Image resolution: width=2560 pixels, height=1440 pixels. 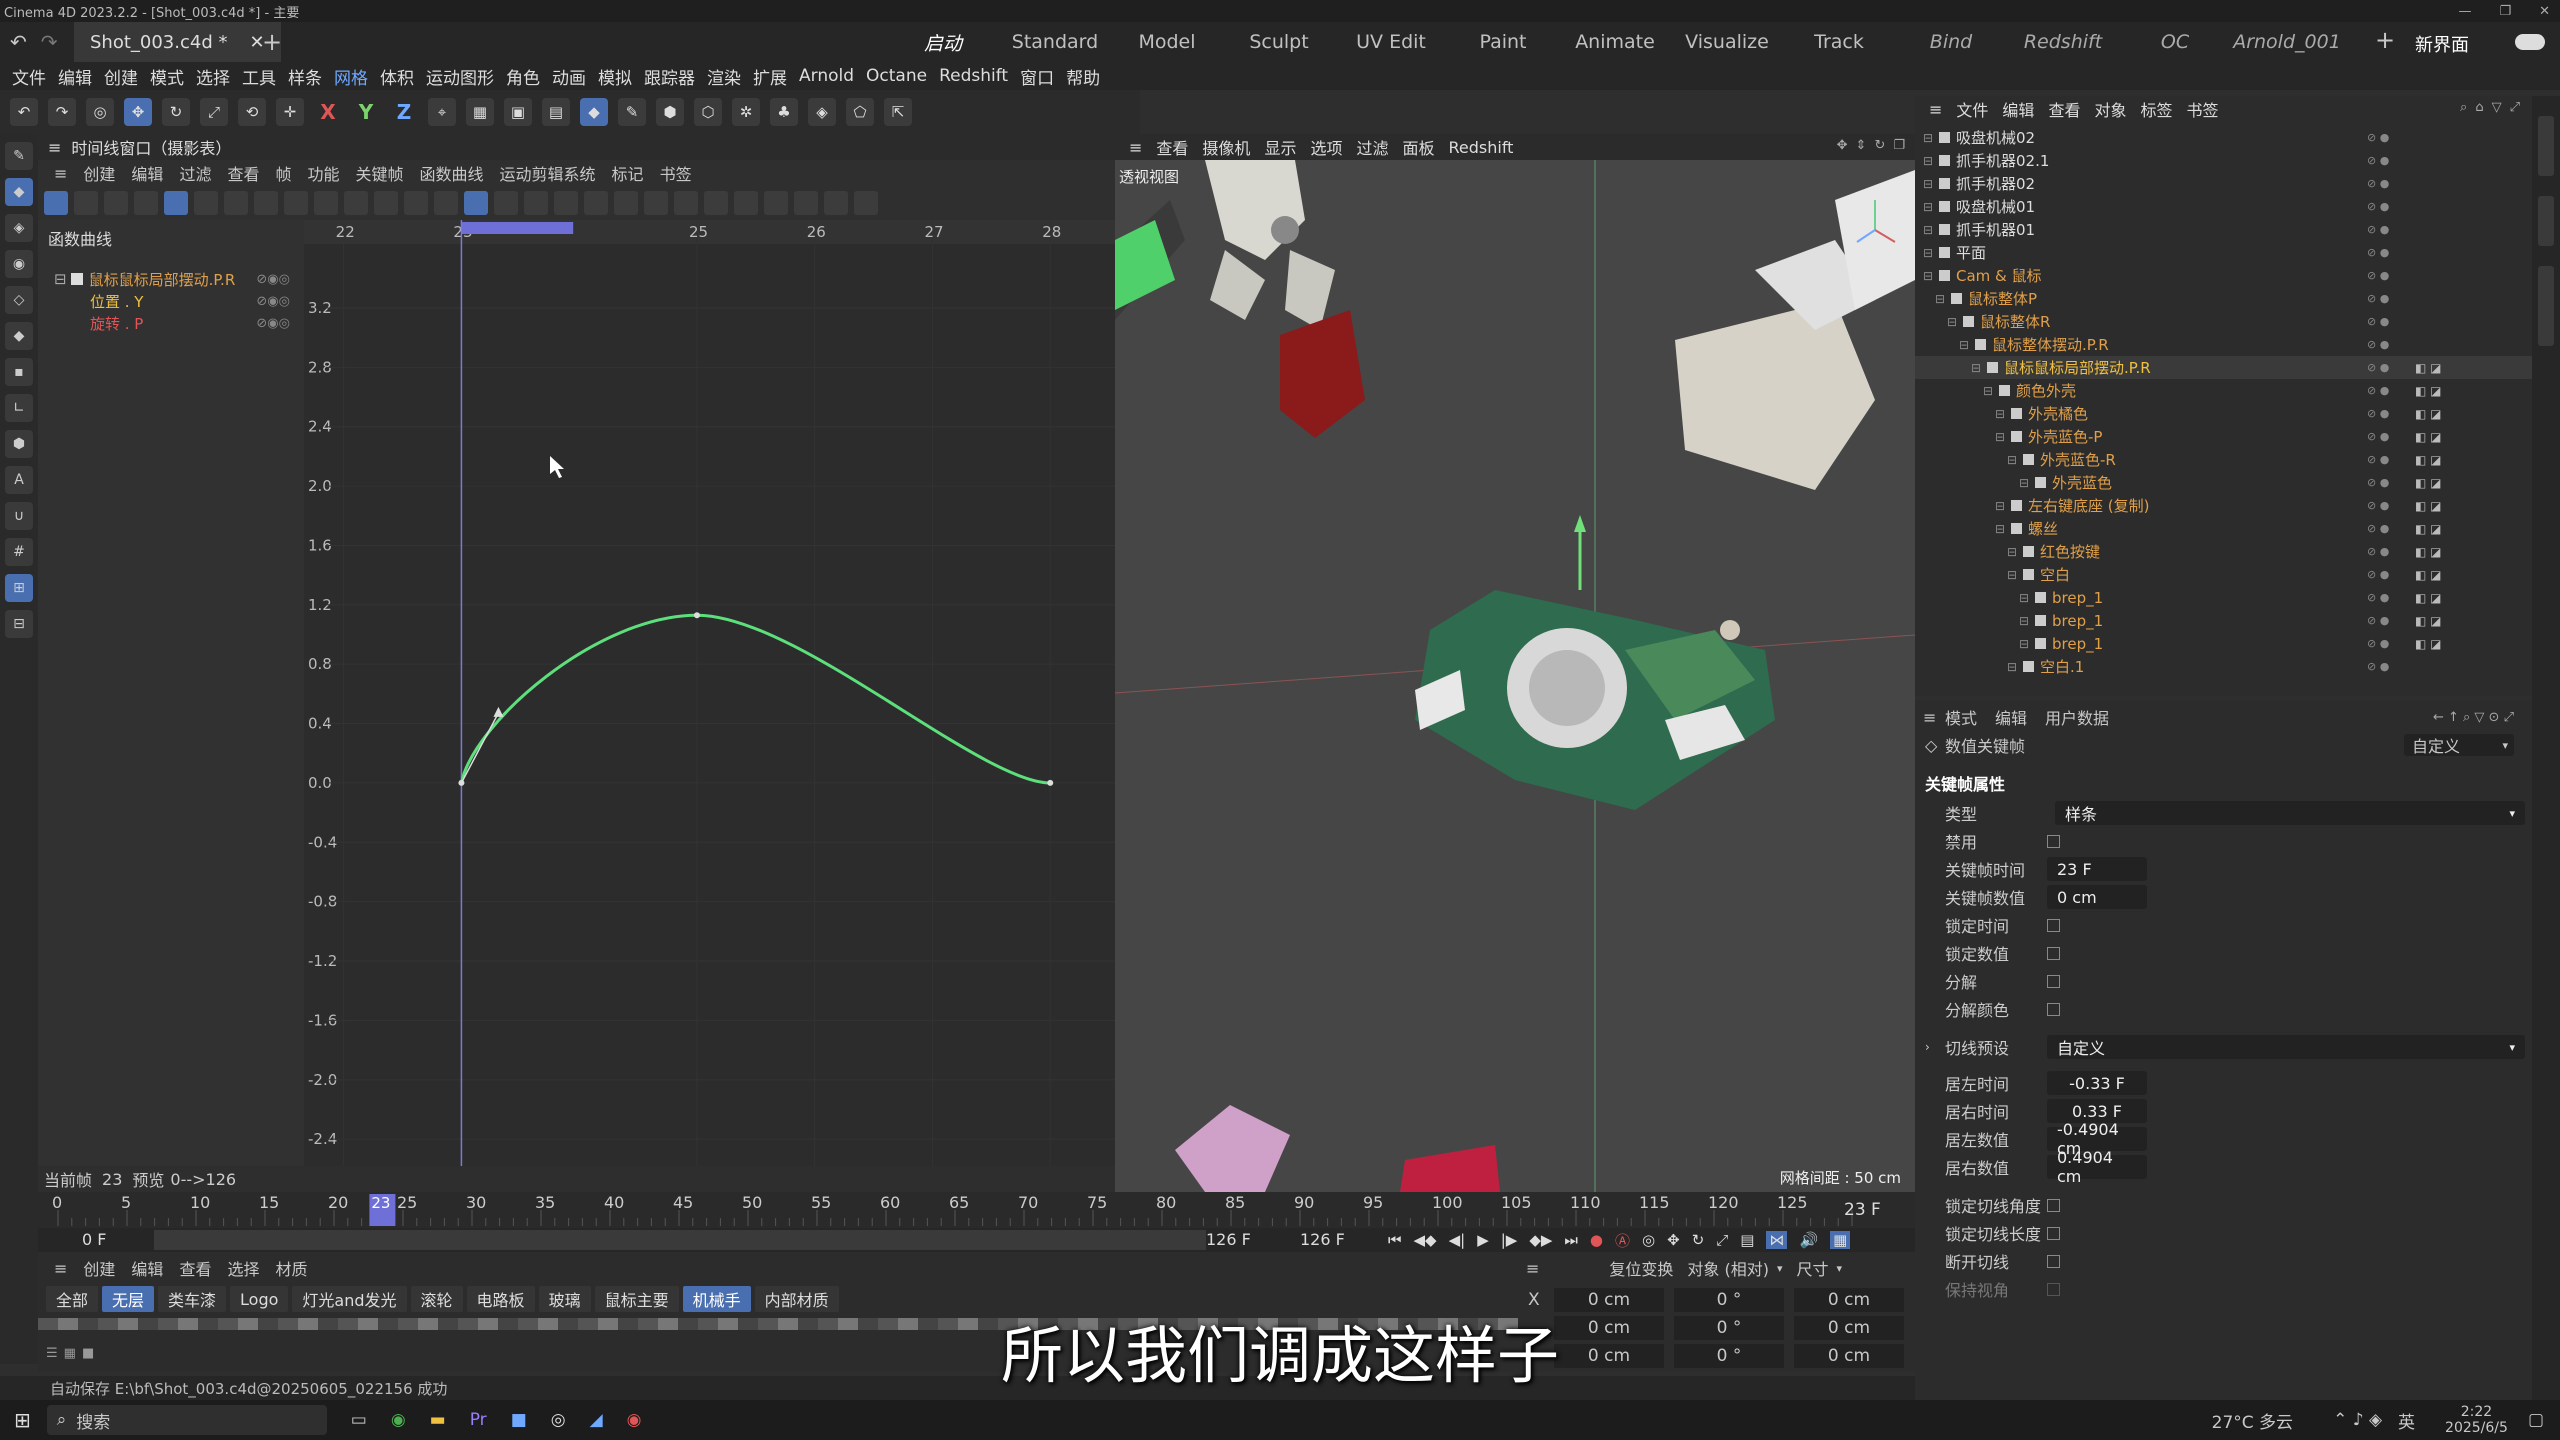 I want to click on model-mode-icon: ◆, so click(x=19, y=192).